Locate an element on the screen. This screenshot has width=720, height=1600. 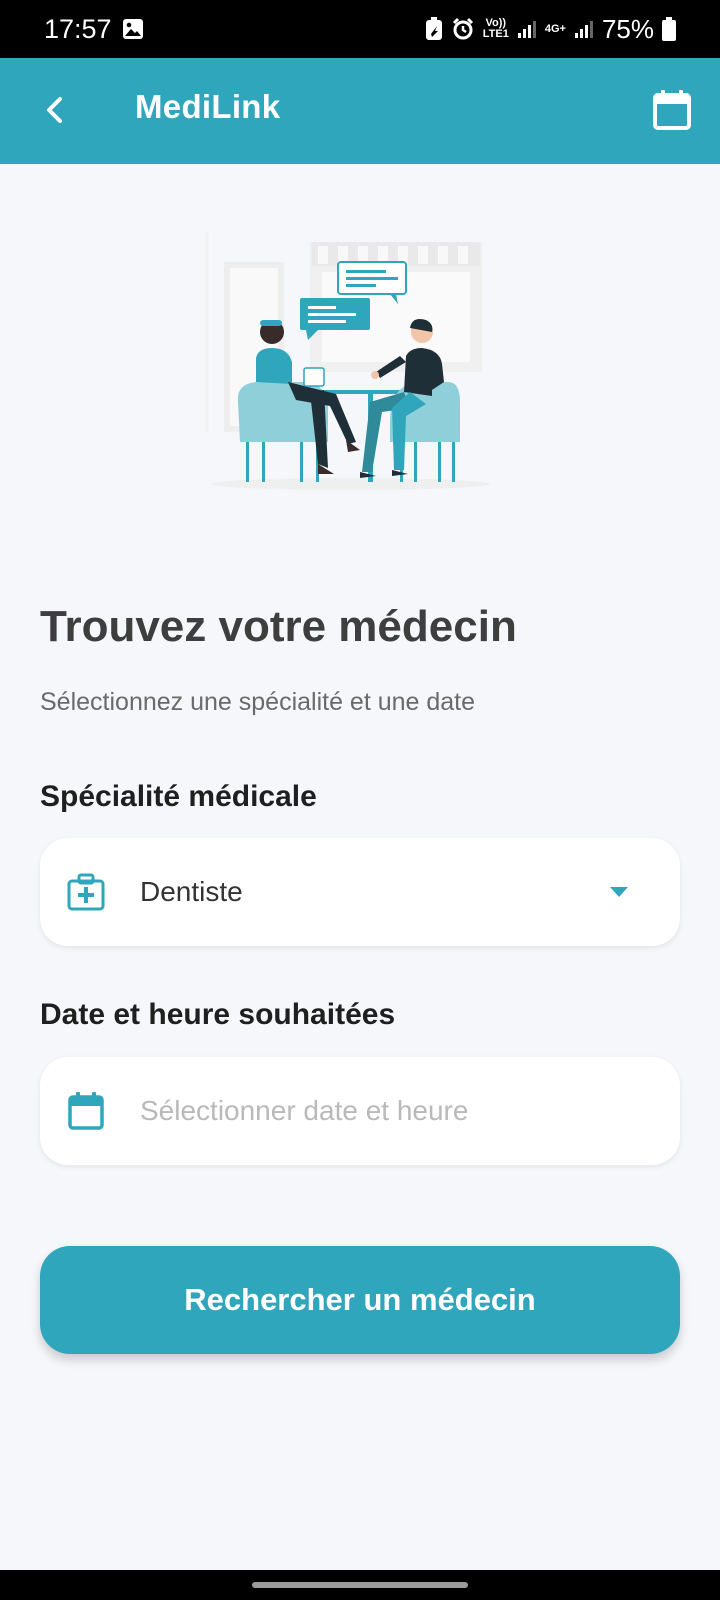
specialty-dropdown: Dentiste is located at coordinates (360, 892).